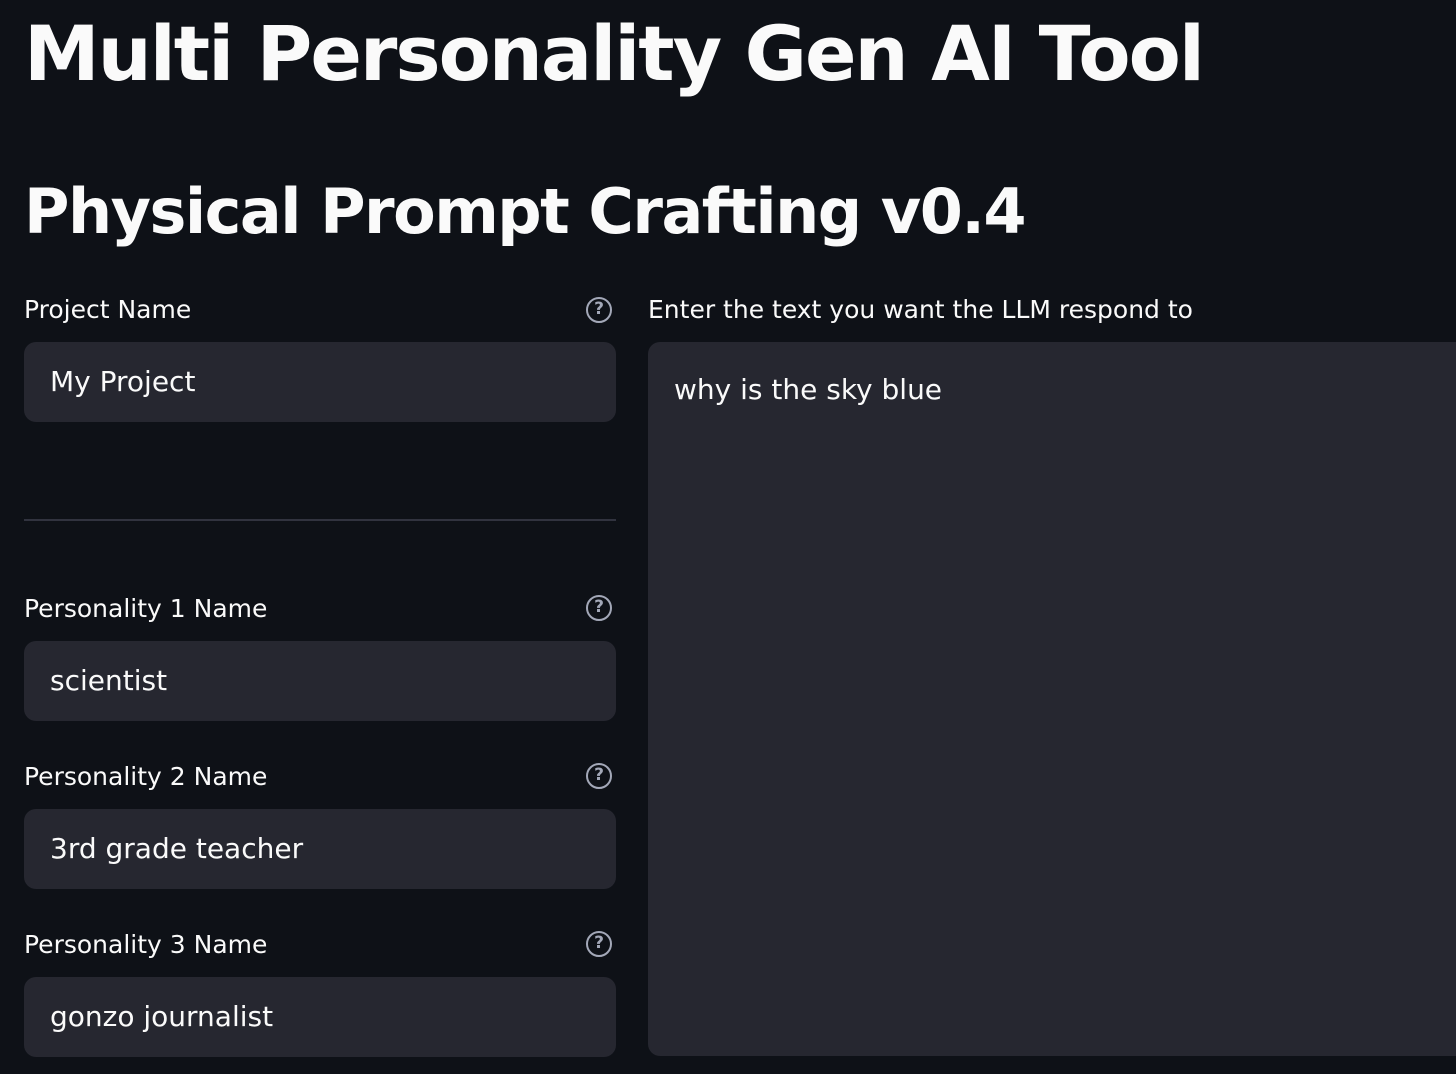  What do you see at coordinates (320, 849) in the screenshot?
I see `personality-2-input: 3rd grade teacher` at bounding box center [320, 849].